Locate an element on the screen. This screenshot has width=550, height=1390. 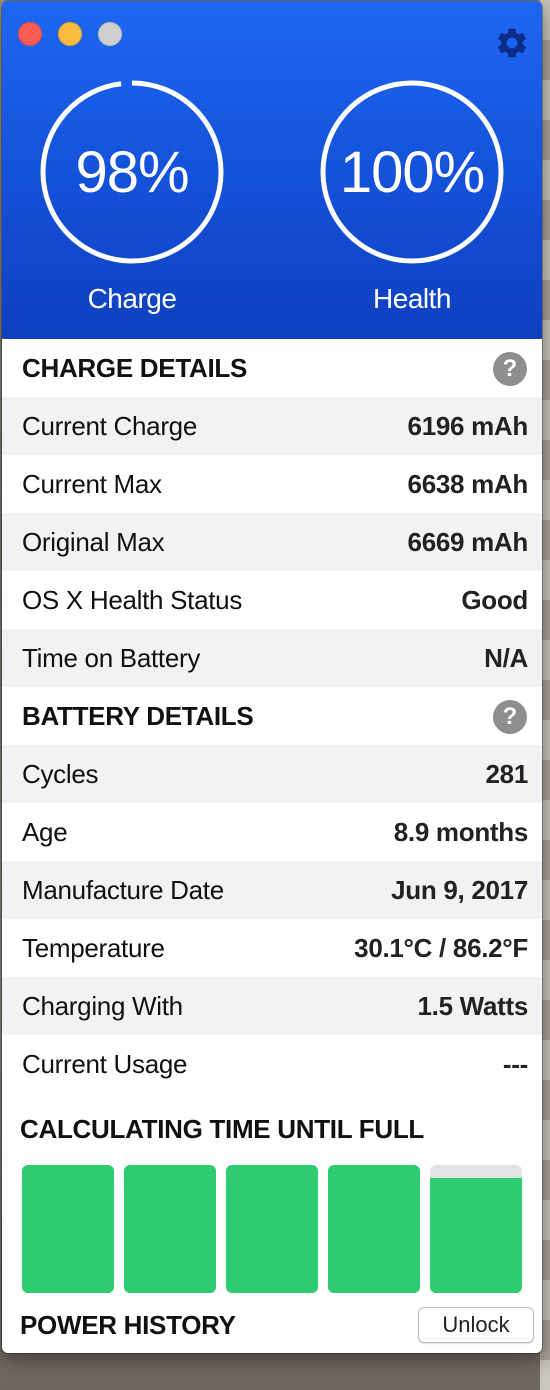
row-value: N/A is located at coordinates (506, 657).